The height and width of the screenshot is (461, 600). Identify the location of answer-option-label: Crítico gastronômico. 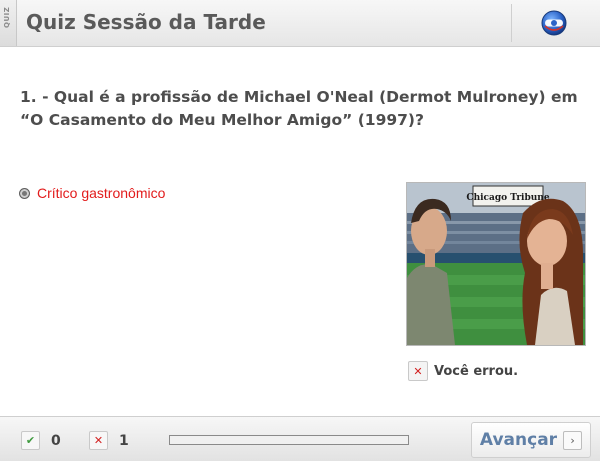
(101, 193).